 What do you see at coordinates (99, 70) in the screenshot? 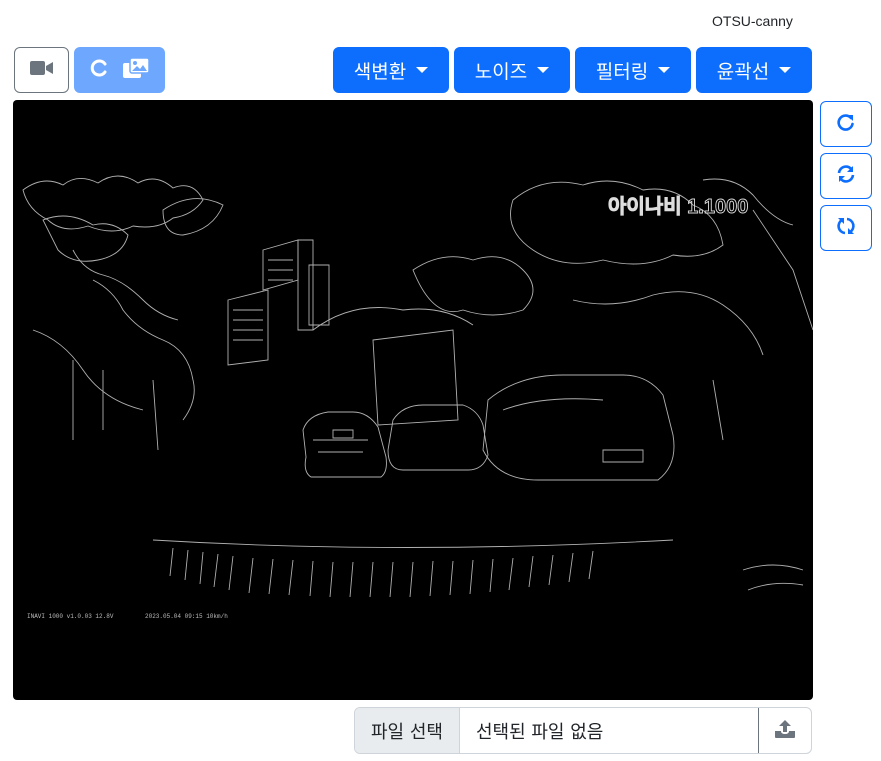
I see `loading-spinner-icon` at bounding box center [99, 70].